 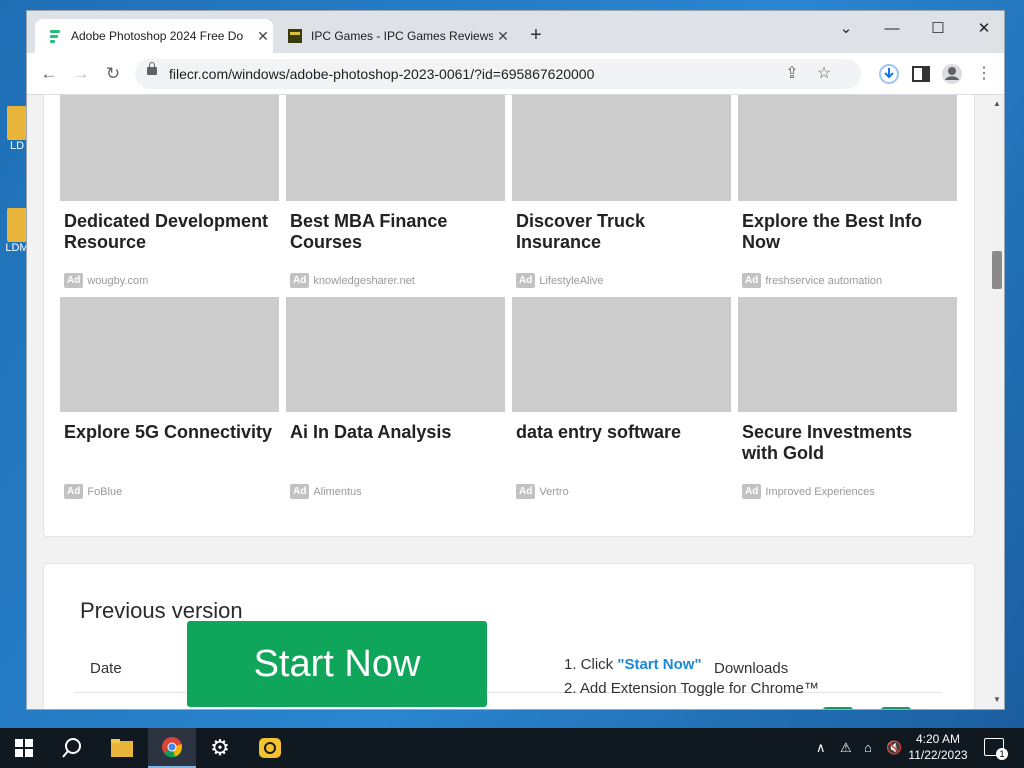 What do you see at coordinates (938, 739) in the screenshot?
I see `clock-time: 4:20 AM` at bounding box center [938, 739].